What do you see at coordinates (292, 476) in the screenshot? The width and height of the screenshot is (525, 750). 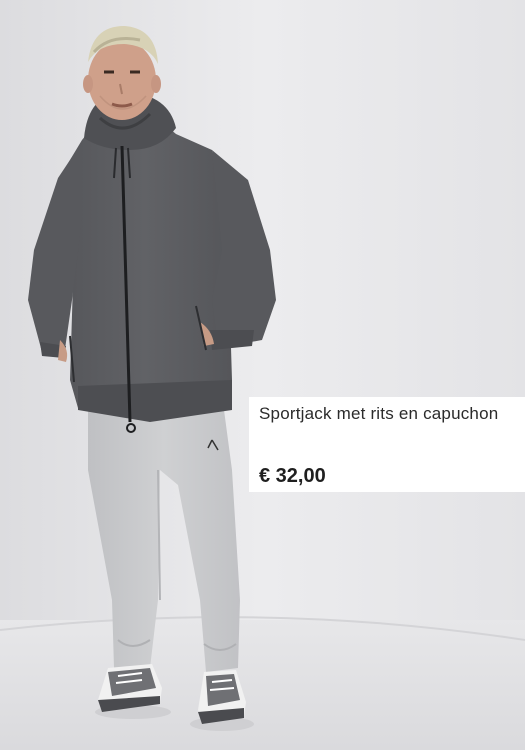 I see `product-price: € 32,00` at bounding box center [292, 476].